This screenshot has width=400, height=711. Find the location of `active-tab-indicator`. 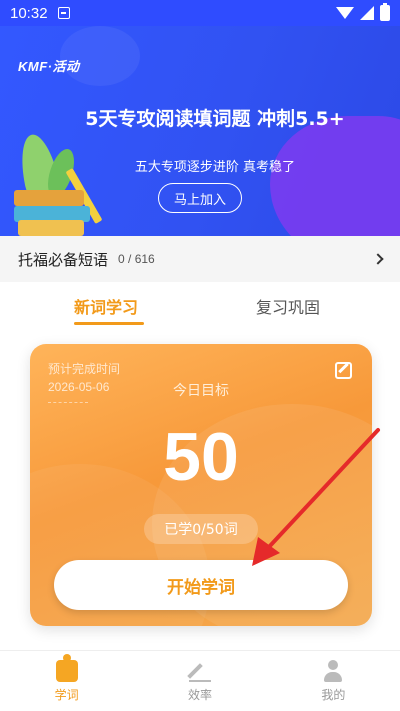

active-tab-indicator is located at coordinates (109, 323).